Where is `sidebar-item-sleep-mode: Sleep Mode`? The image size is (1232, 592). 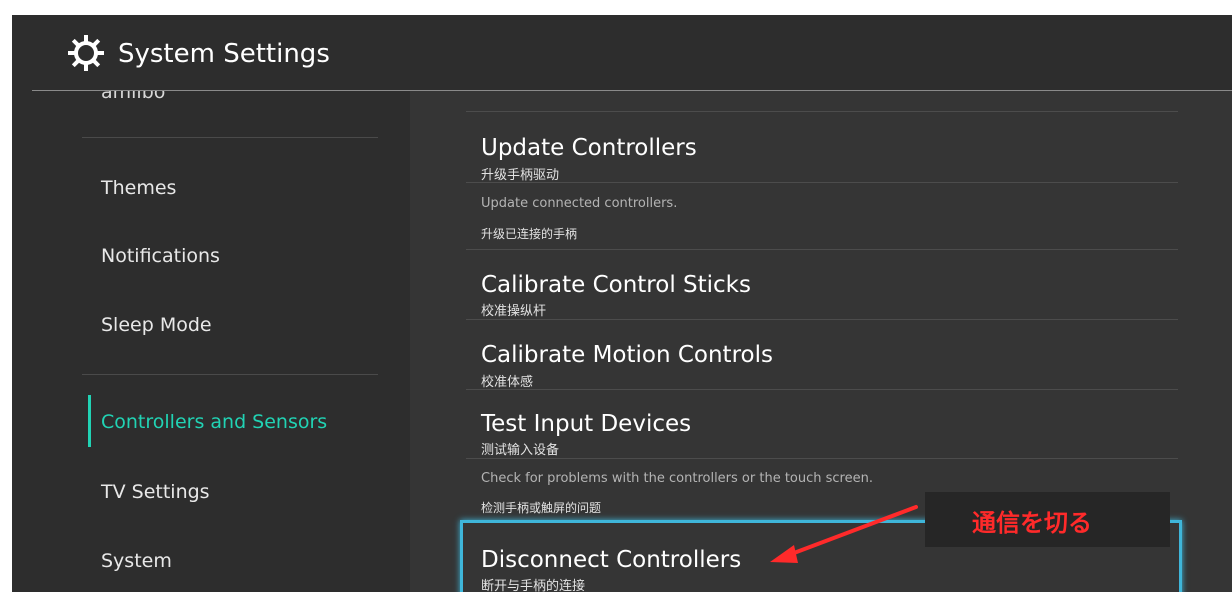
sidebar-item-sleep-mode: Sleep Mode is located at coordinates (156, 325).